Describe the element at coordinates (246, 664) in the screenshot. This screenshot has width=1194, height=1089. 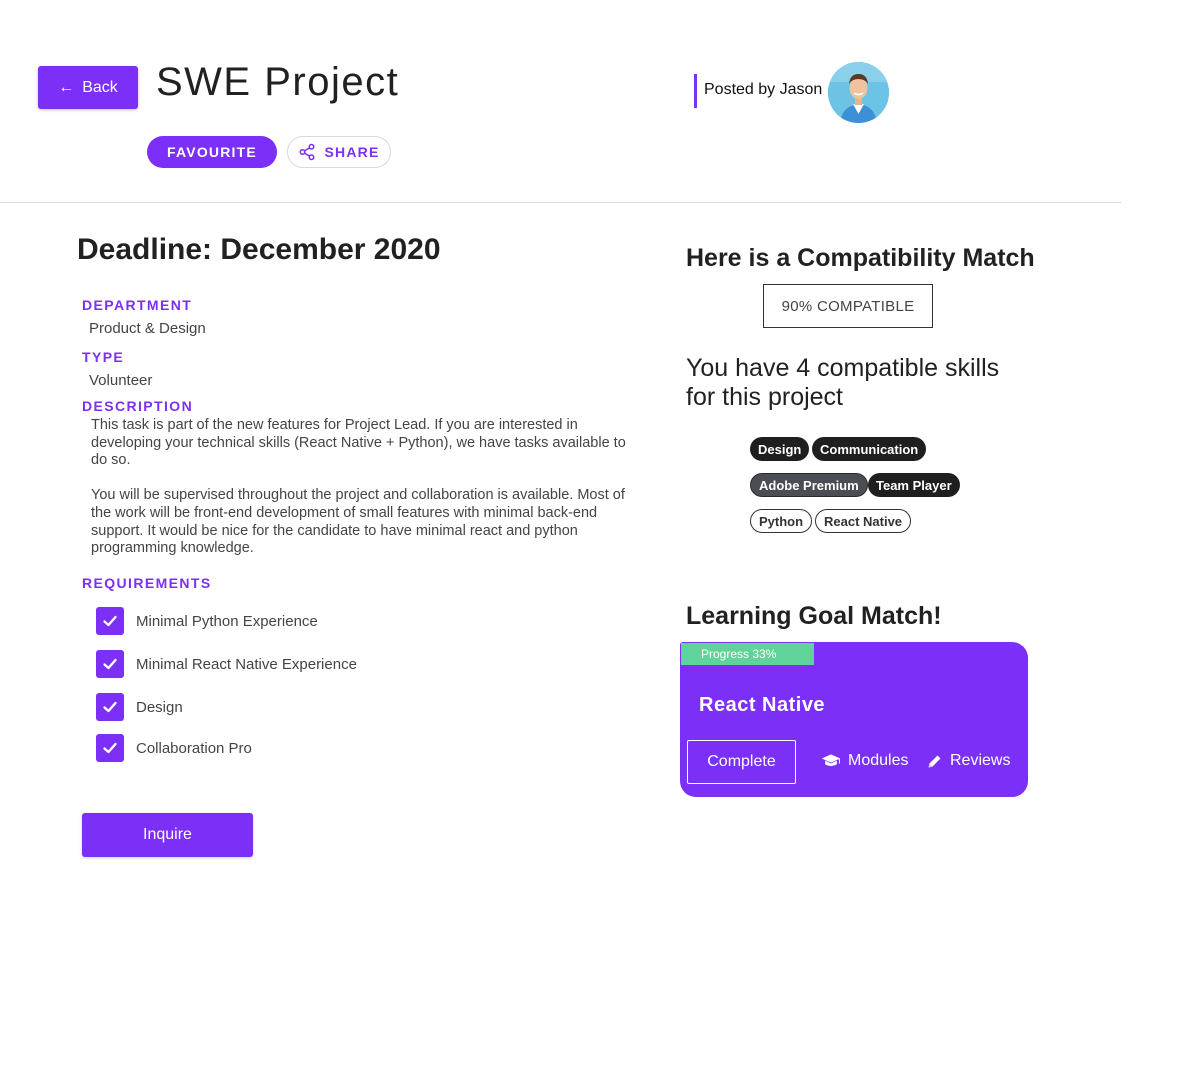
I see `requirement-label: Minimal React Native Experience` at that location.